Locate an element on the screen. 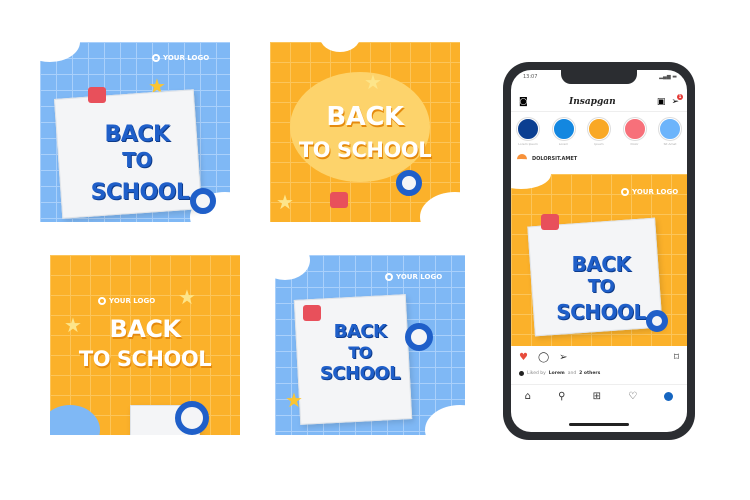  home-indicator is located at coordinates (599, 424).